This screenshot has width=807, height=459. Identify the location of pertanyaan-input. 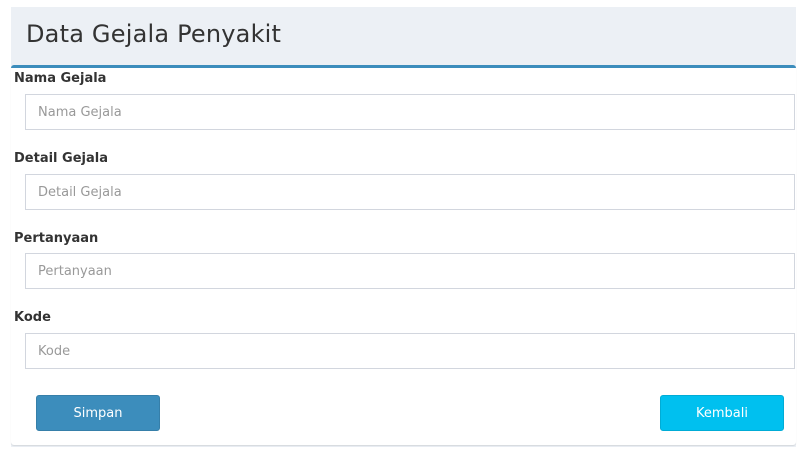
(410, 271).